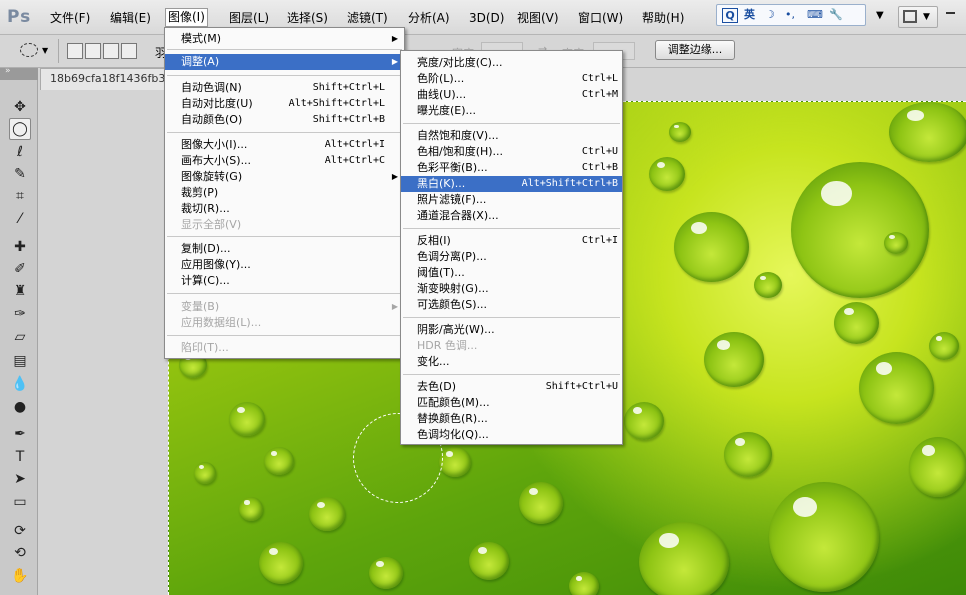  What do you see at coordinates (29, 50) in the screenshot?
I see `ellipse-preset-icon` at bounding box center [29, 50].